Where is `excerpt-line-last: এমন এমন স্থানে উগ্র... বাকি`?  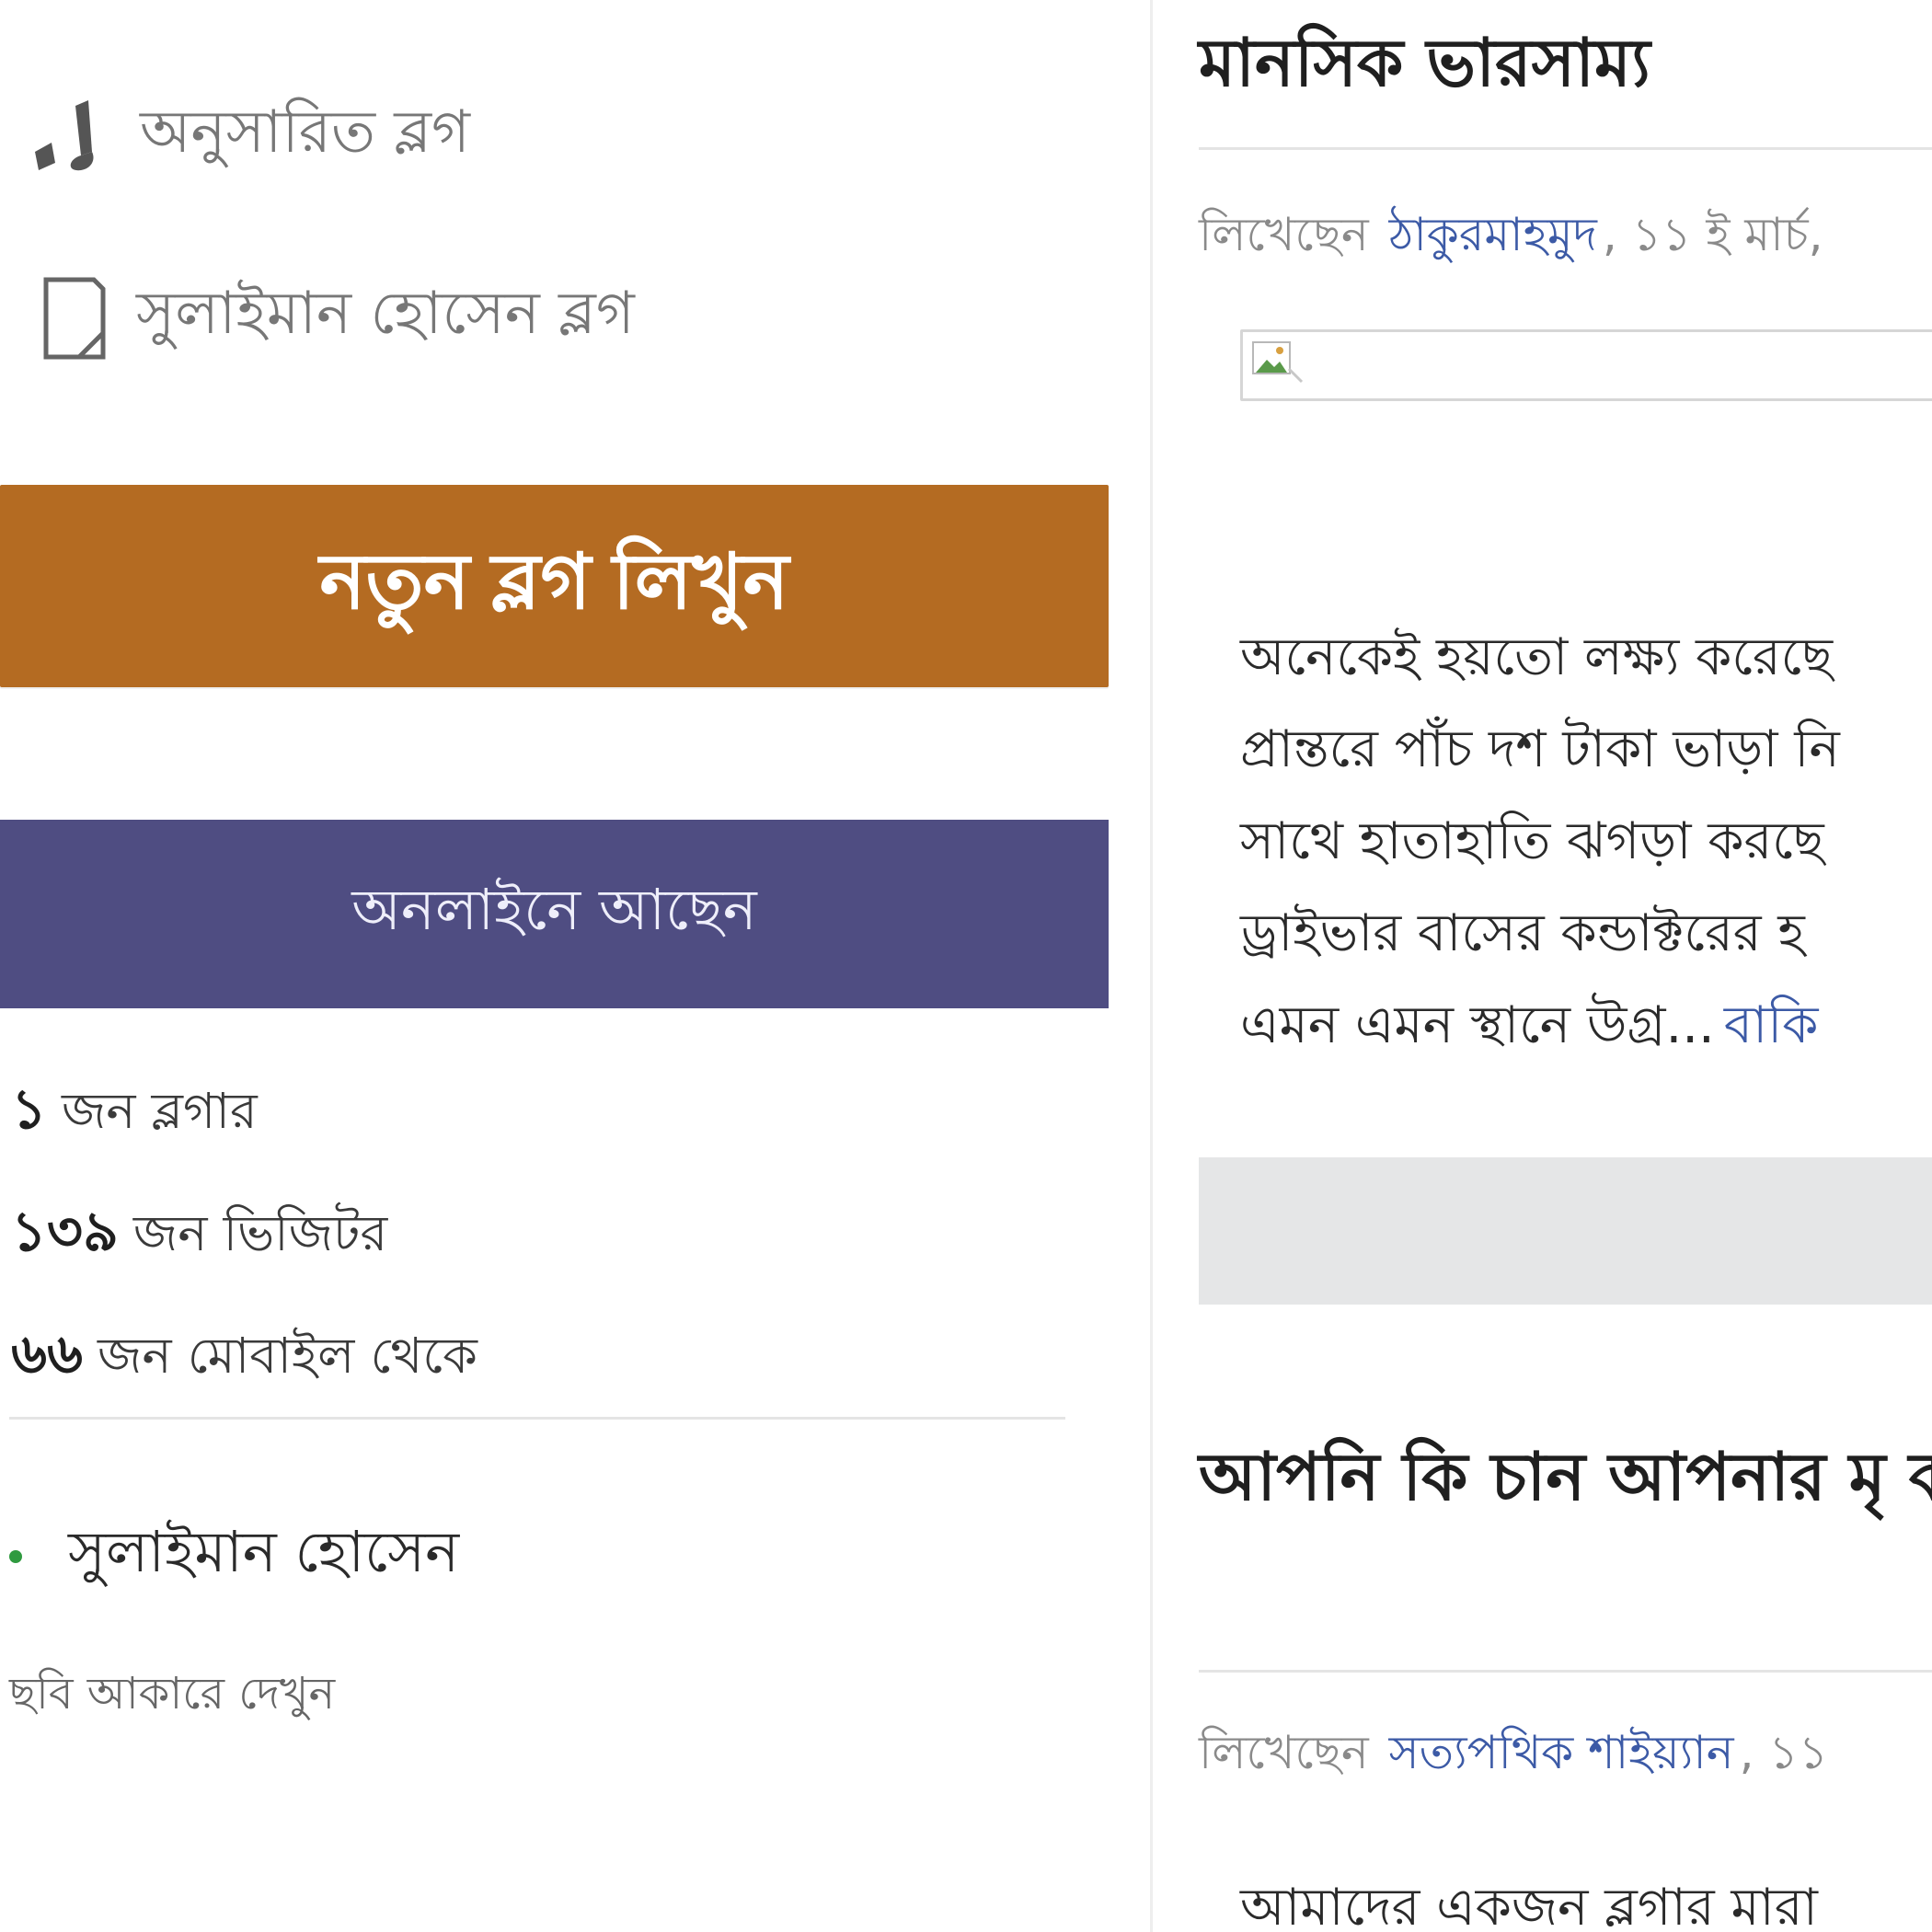
excerpt-line-last: এমন এমন স্থানে উগ্র... বাকি is located at coordinates (1586, 1026).